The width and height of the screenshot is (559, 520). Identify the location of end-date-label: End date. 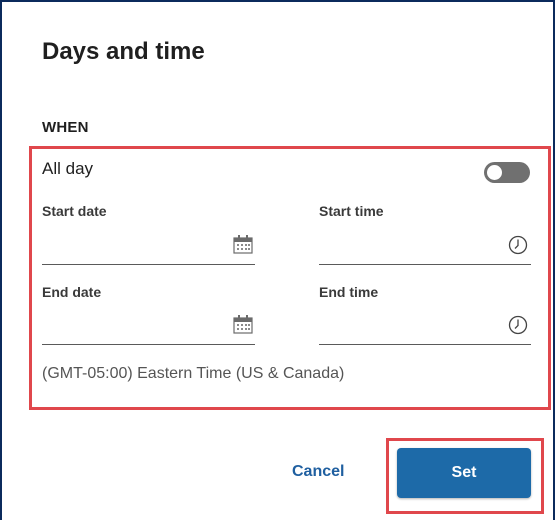
(72, 292).